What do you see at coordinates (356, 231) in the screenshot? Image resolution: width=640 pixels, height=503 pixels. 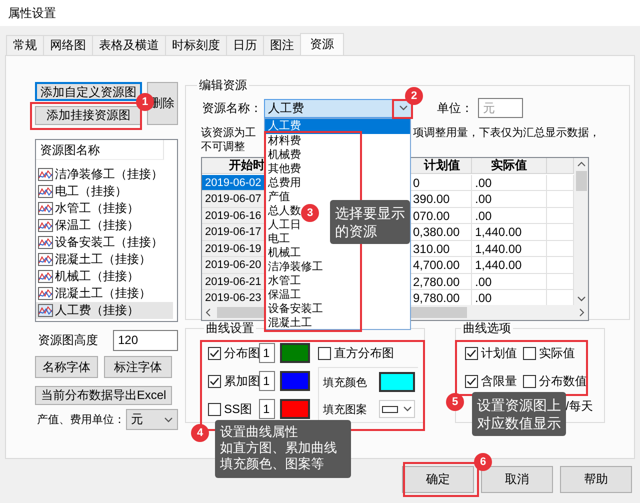 I see `callout-text: 的资源` at bounding box center [356, 231].